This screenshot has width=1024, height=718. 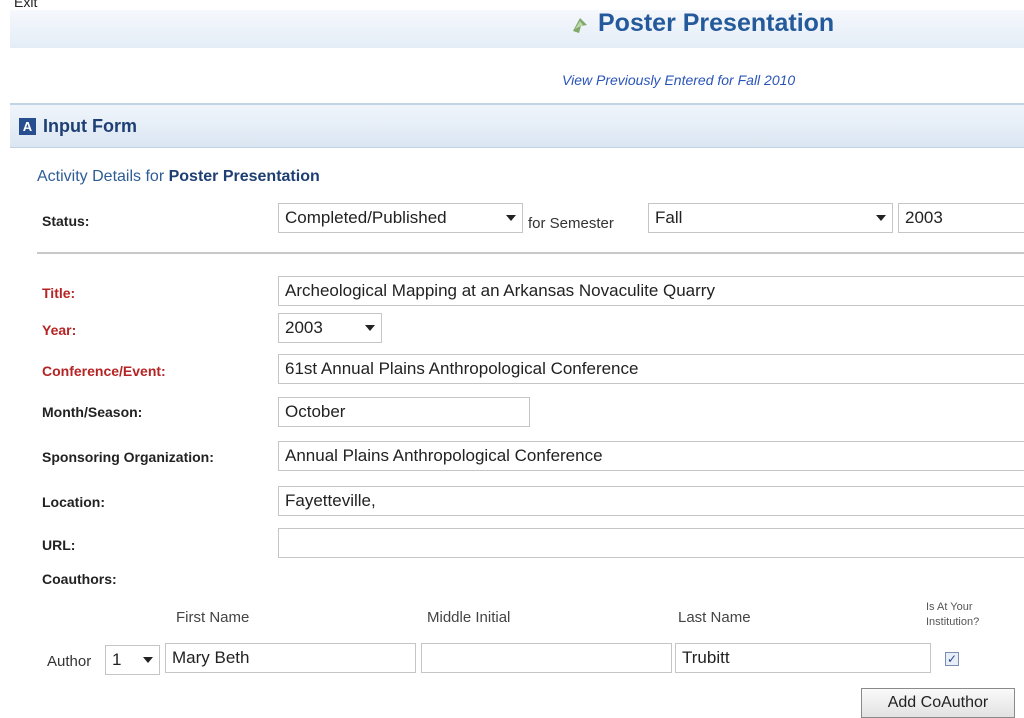 I want to click on section-title: Input Form, so click(x=90, y=125).